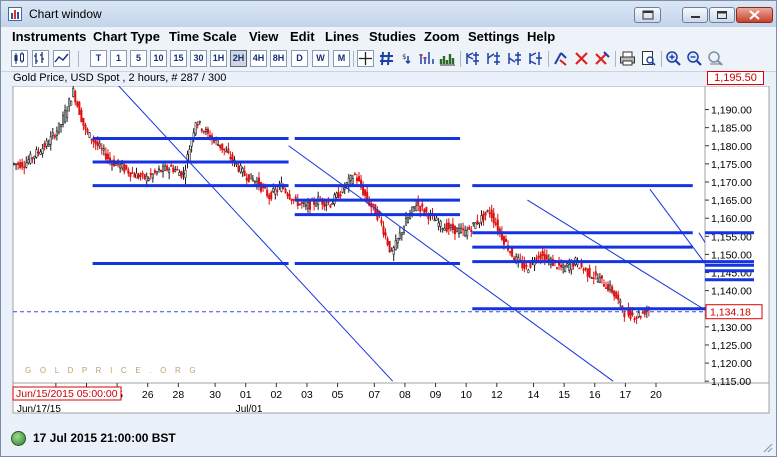 This screenshot has height=457, width=777. What do you see at coordinates (138, 58) in the screenshot?
I see `timeframe-5m-button: 5` at bounding box center [138, 58].